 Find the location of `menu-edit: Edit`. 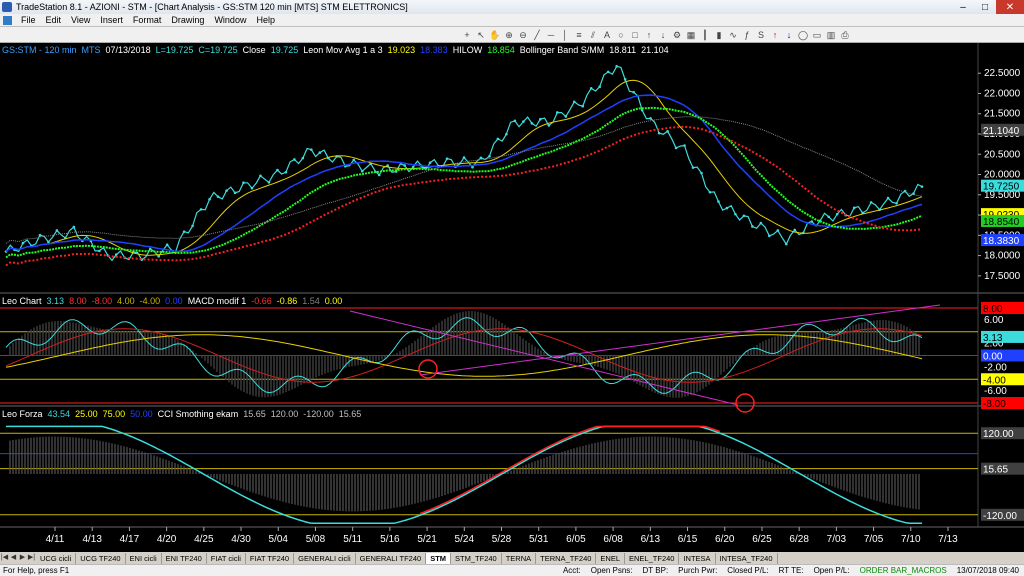

menu-edit: Edit is located at coordinates (54, 20).